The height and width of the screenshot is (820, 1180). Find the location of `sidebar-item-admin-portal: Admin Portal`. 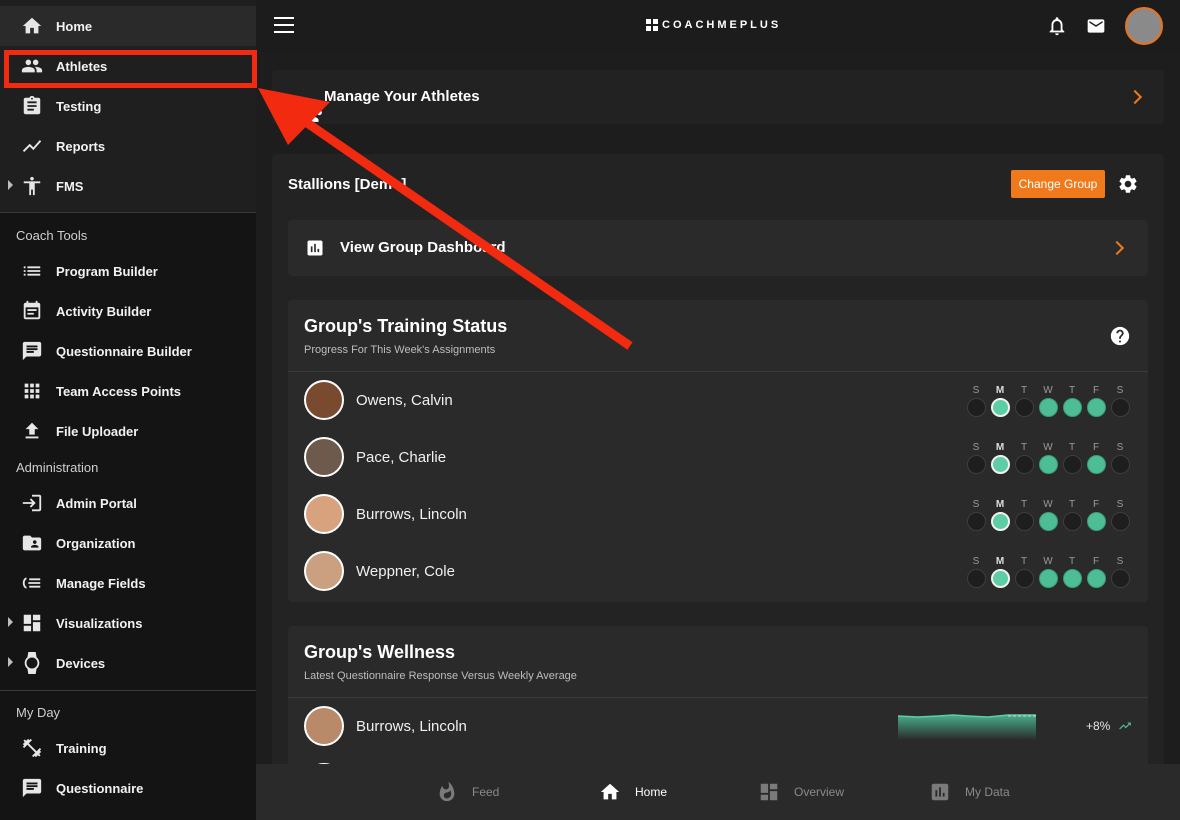

sidebar-item-admin-portal: Admin Portal is located at coordinates (128, 503).